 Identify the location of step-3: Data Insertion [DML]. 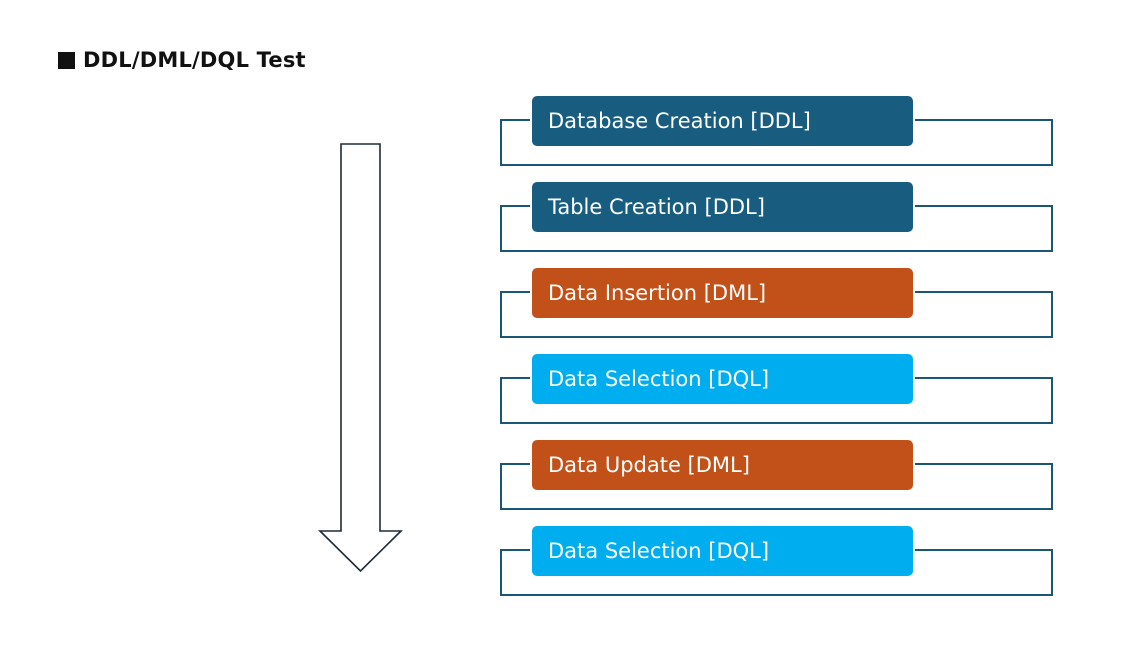
(778, 305).